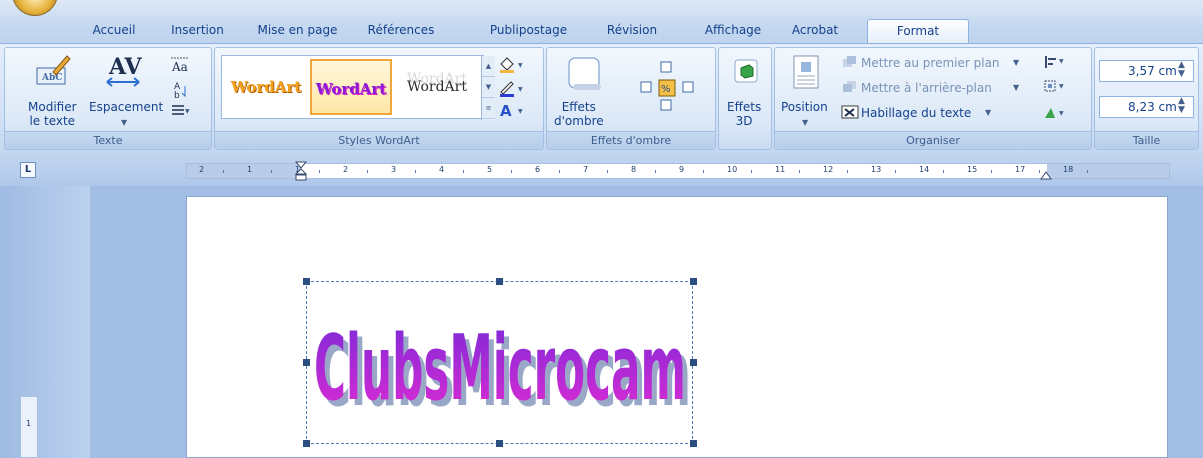 The width and height of the screenshot is (1203, 458). I want to click on rotate-icon: ▼, so click(1055, 113).